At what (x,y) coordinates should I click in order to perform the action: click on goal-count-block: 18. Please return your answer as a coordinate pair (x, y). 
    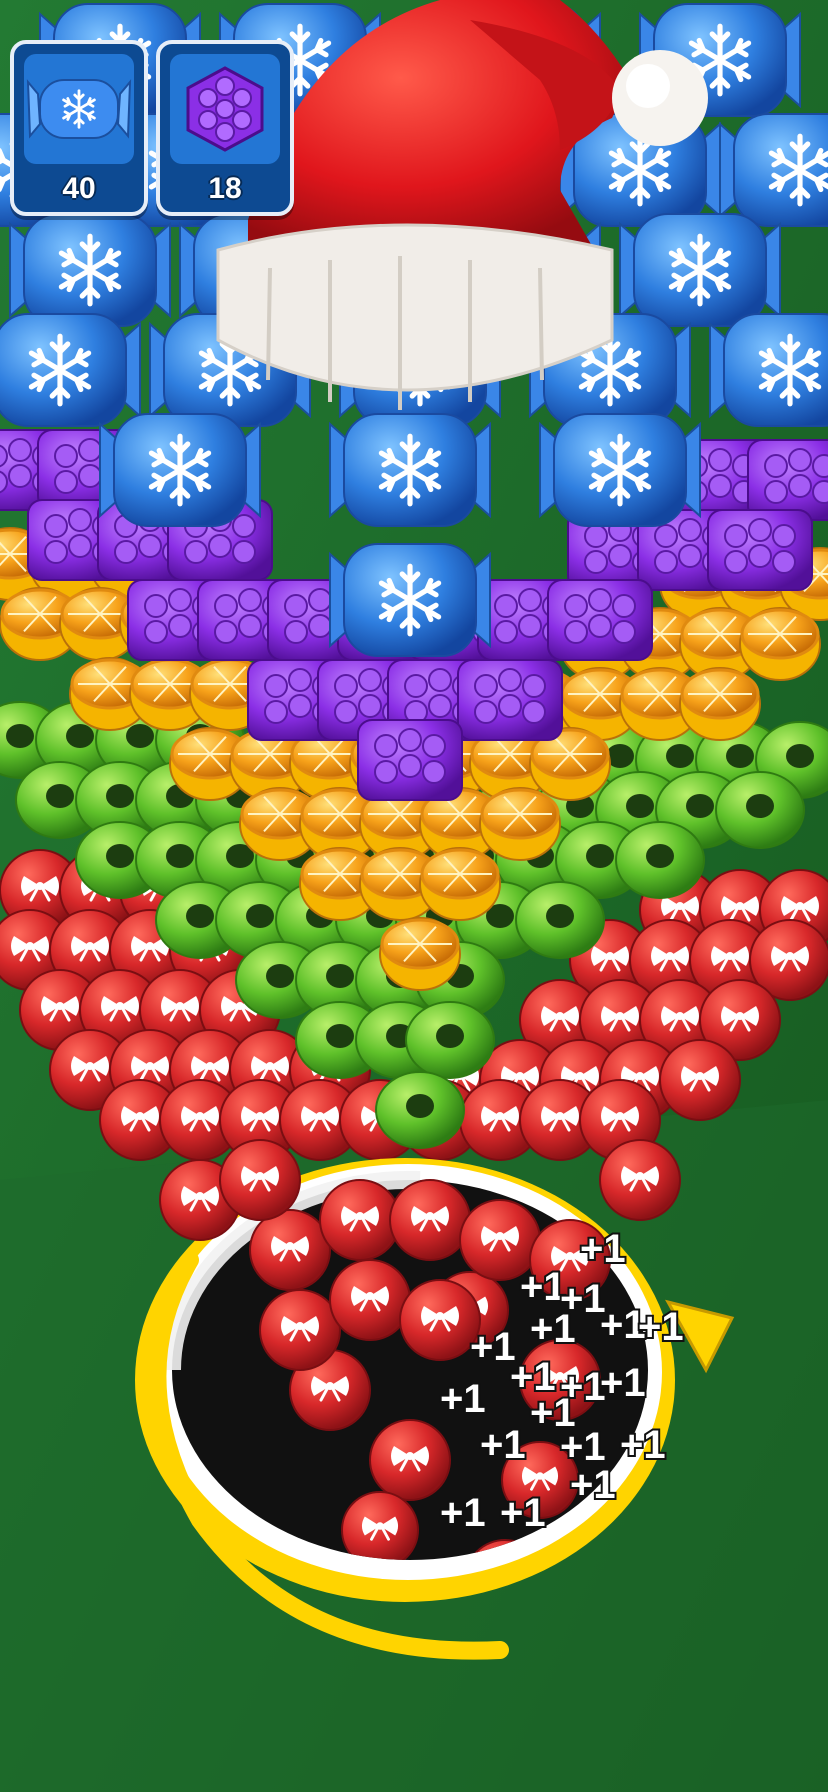
    Looking at the image, I should click on (225, 188).